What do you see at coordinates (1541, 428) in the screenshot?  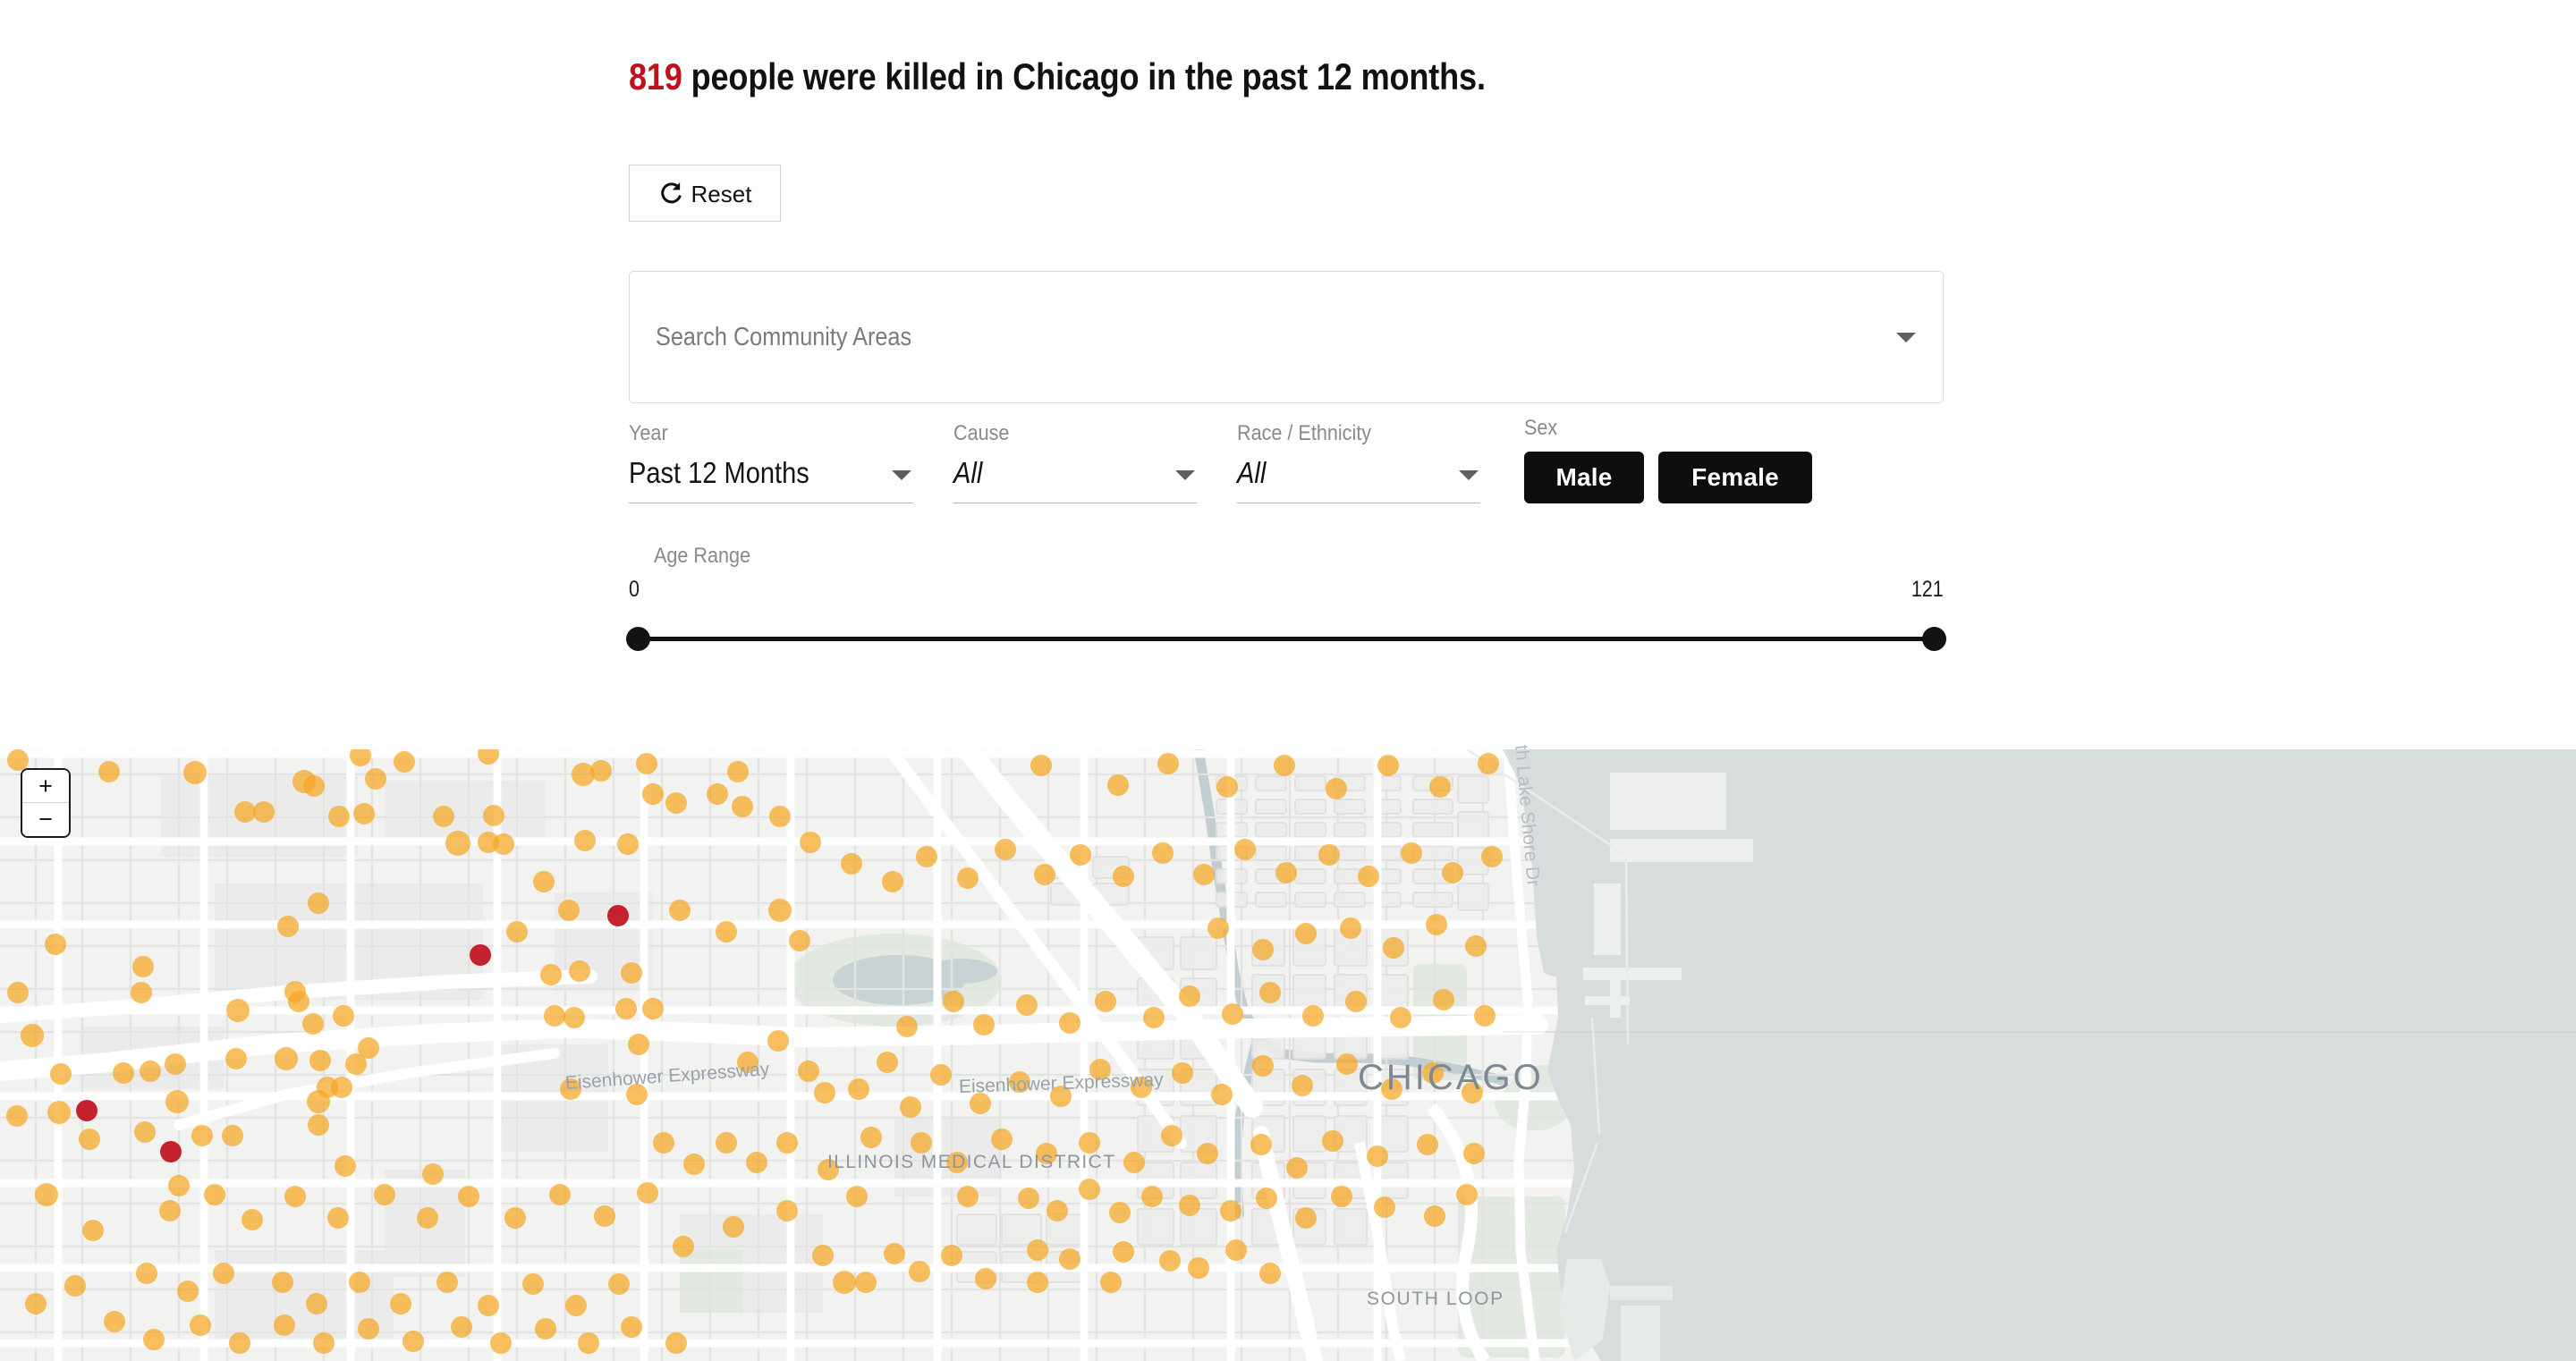 I see `filter-sex-label: Sex` at bounding box center [1541, 428].